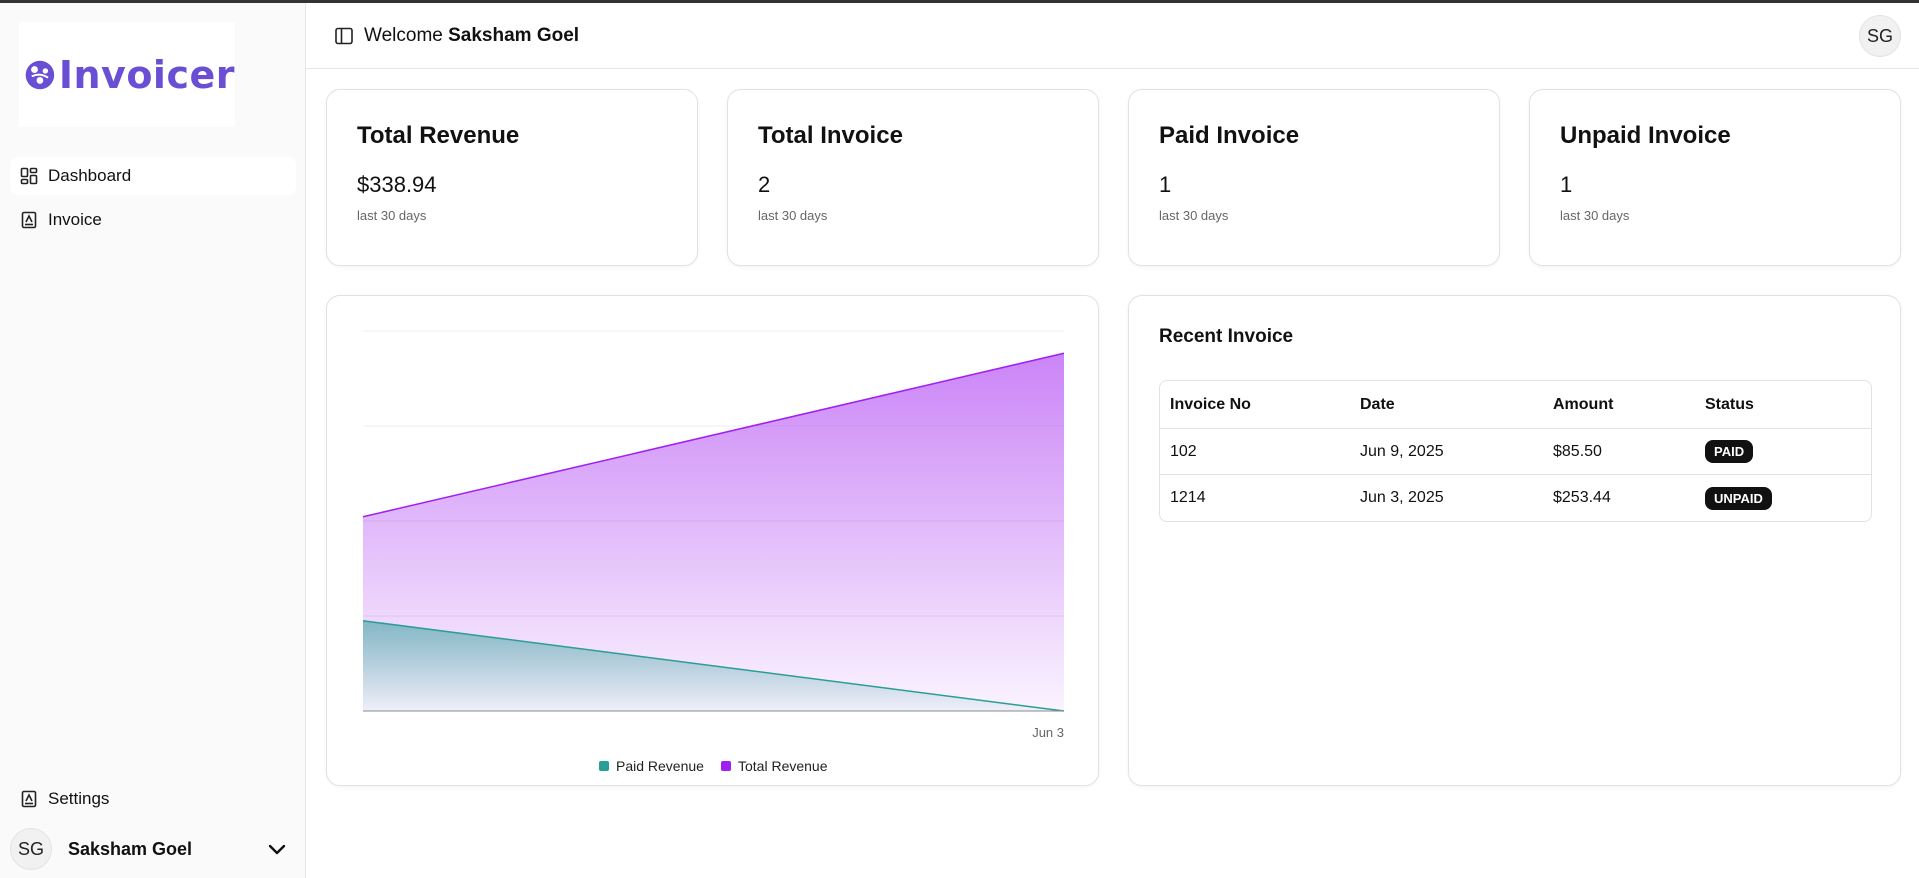 The width and height of the screenshot is (1919, 878). I want to click on stat-card-paid-invoice: Paid Invoice 1 last 30 days, so click(1314, 177).